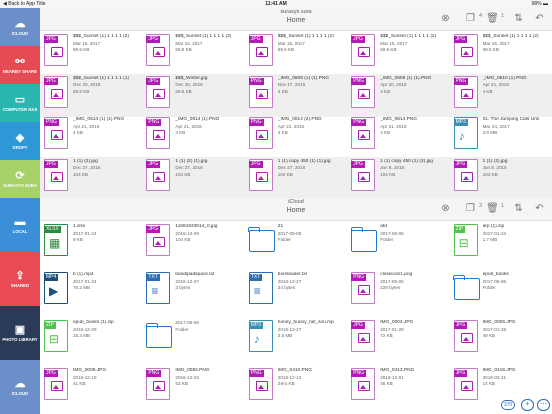  I want to click on file-item: PNG IMG_0082.PNG 2016-12-23 53 KB, so click(193, 387).